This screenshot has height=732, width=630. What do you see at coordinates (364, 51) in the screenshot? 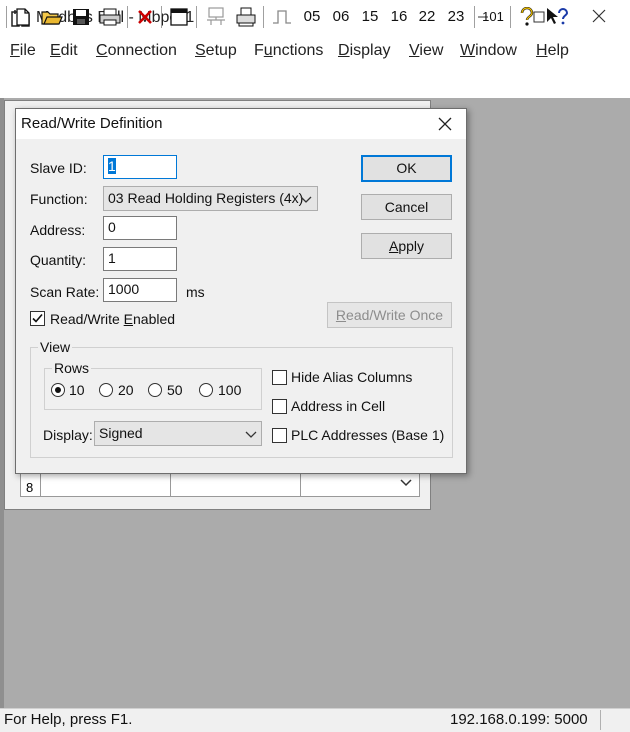
I see `menu-display: Display` at bounding box center [364, 51].